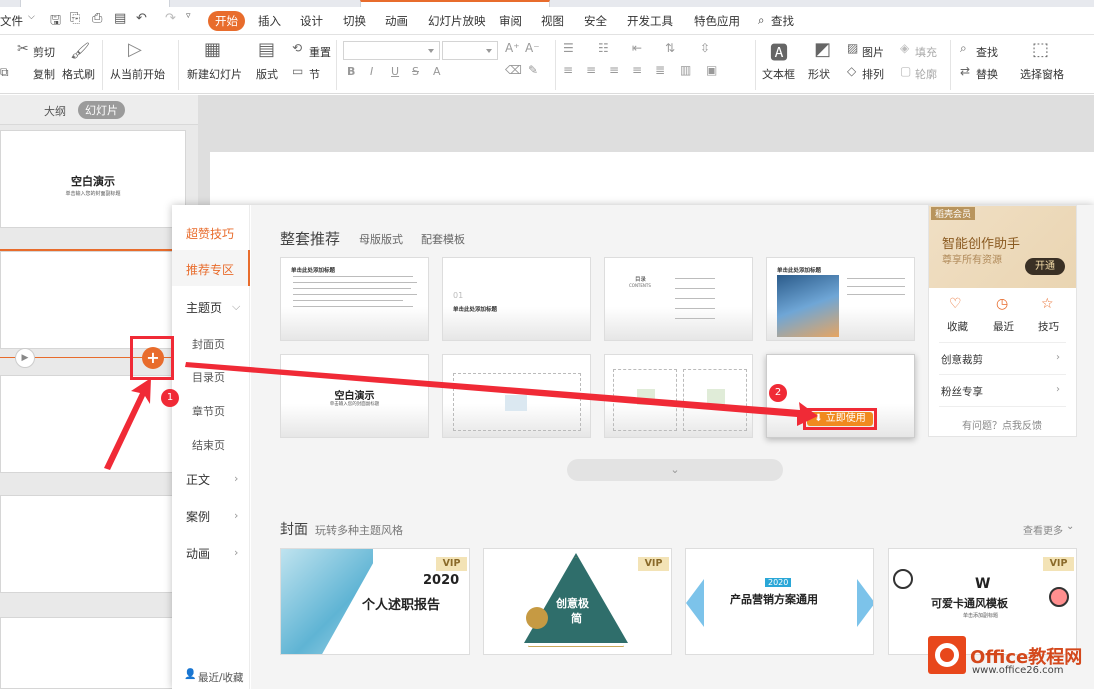 Image resolution: width=1094 pixels, height=689 pixels. Describe the element at coordinates (513, 70) in the screenshot. I see `eraser-icon: ⌫` at that location.